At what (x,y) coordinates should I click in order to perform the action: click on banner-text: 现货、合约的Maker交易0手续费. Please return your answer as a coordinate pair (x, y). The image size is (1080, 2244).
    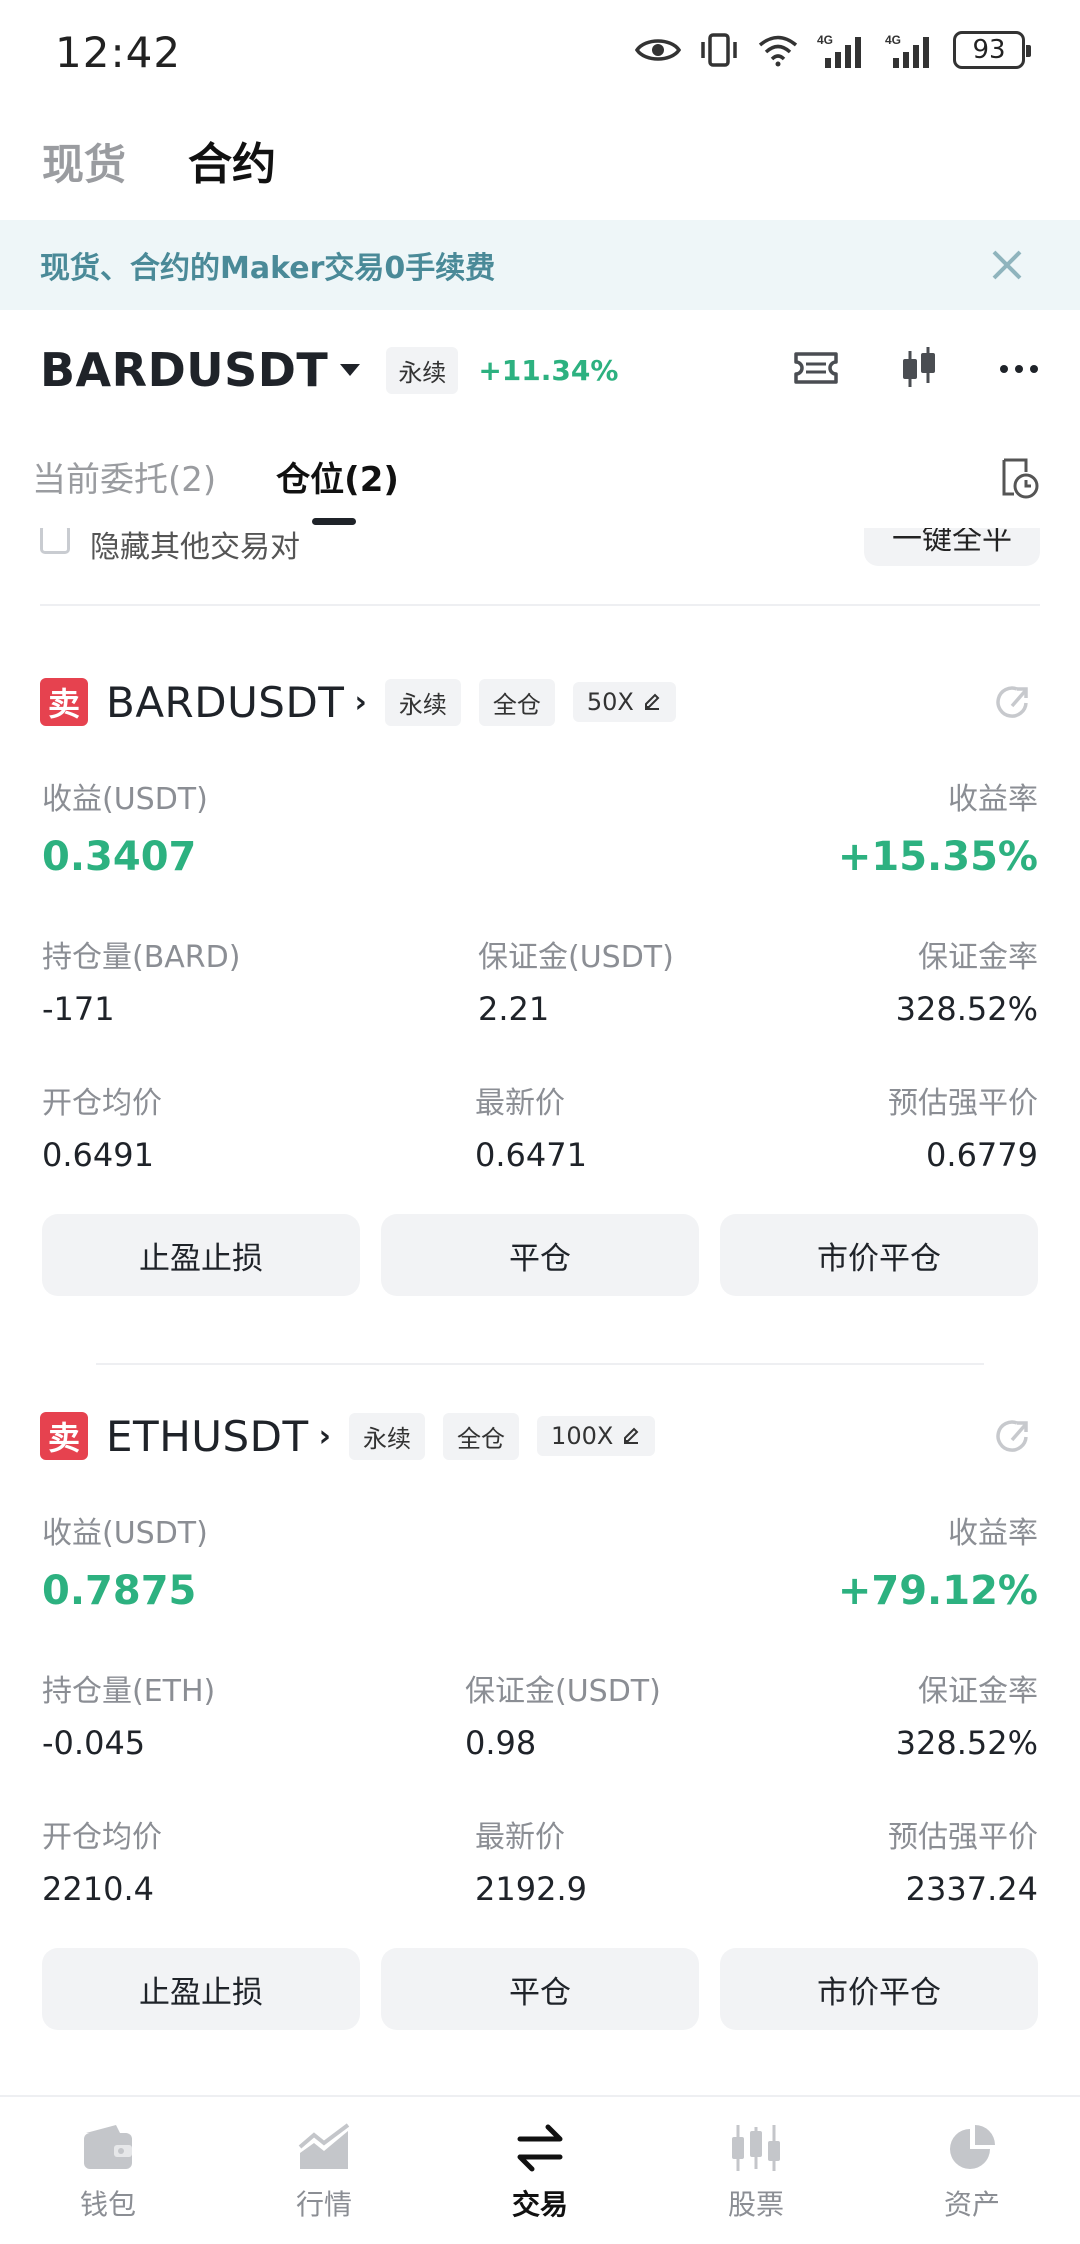
    Looking at the image, I should click on (268, 268).